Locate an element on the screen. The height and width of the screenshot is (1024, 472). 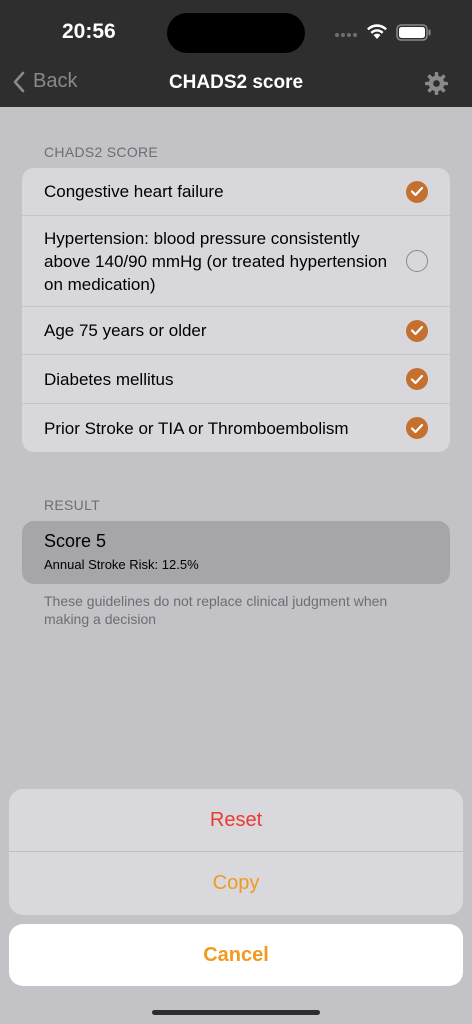
criterion-row-stroke: Prior Stroke or TIA or Thromboembolism is located at coordinates (236, 428).